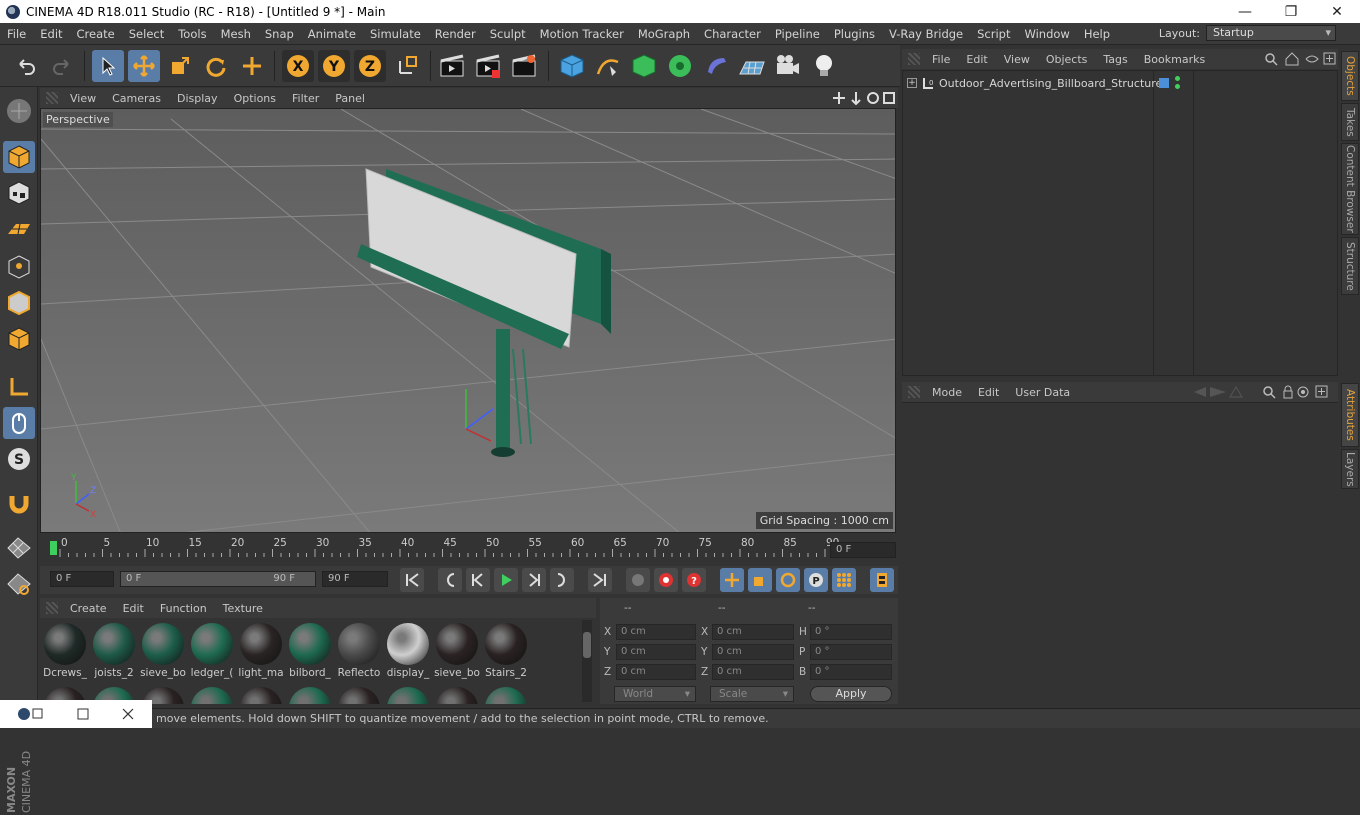  What do you see at coordinates (183, 608) in the screenshot?
I see `material-menu-function: Function` at bounding box center [183, 608].